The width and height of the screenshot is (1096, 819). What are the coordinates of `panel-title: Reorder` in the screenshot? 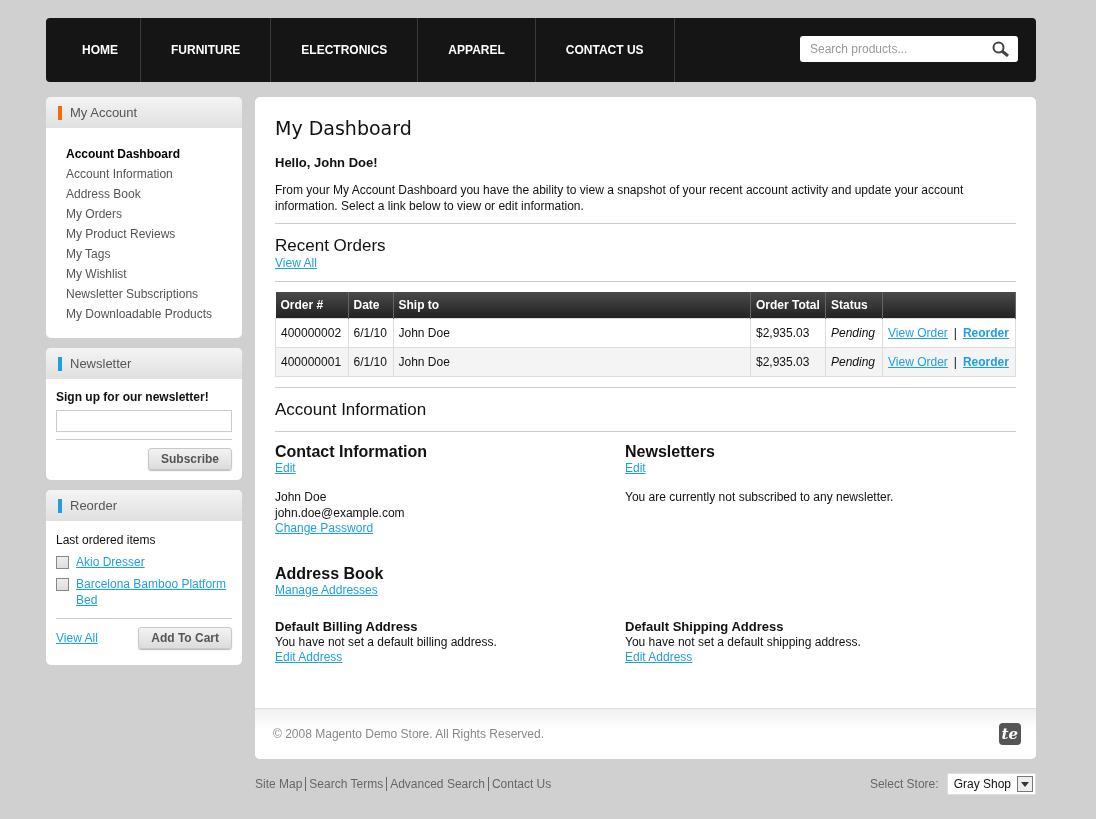 It's located at (93, 505).